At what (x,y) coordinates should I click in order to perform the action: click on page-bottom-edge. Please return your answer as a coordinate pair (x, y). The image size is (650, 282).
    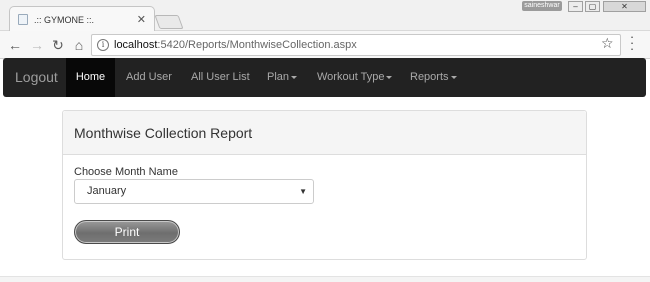
    Looking at the image, I should click on (325, 279).